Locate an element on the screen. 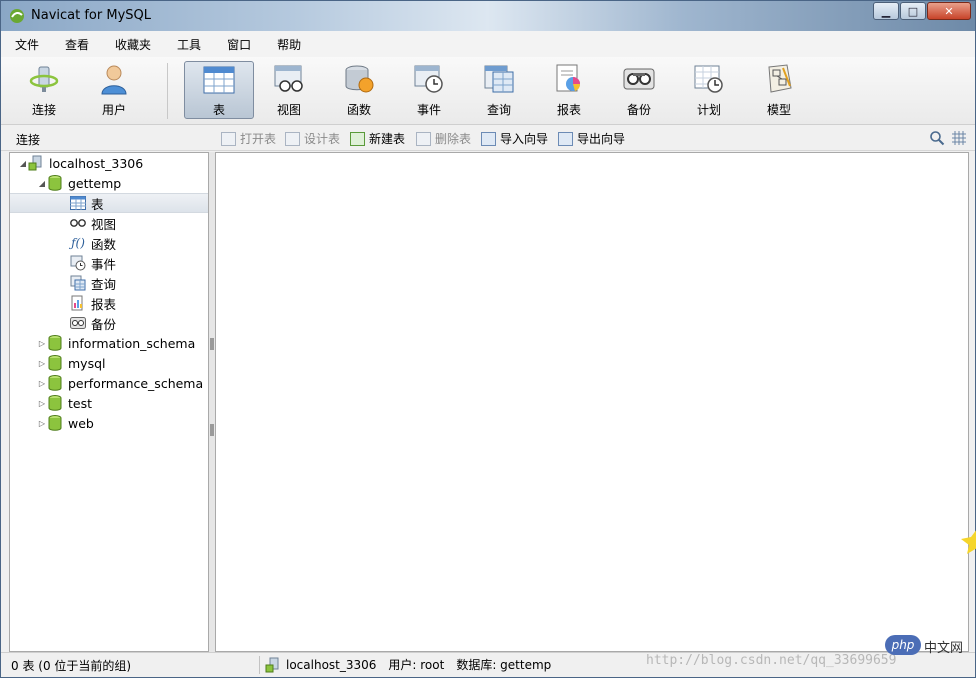 The image size is (976, 678). tree-database-test: ▷ test is located at coordinates (109, 403).